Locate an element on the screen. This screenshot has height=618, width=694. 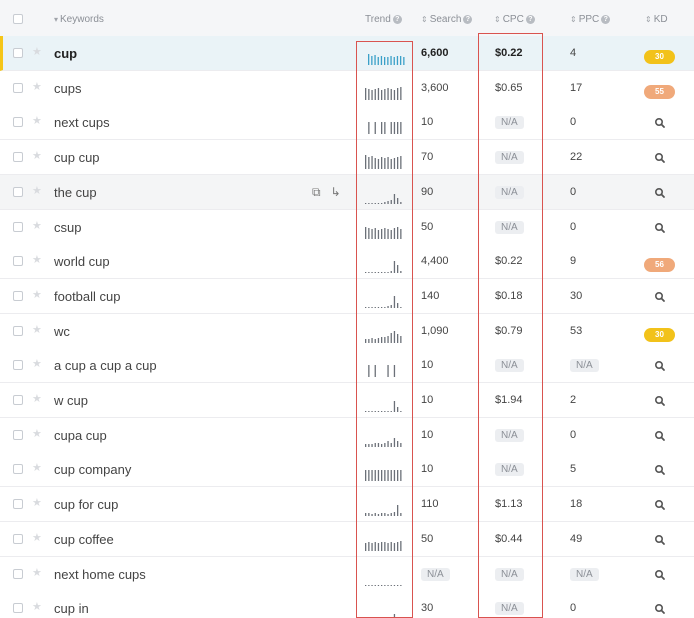
sort-arrows-icon: ⇕ is located at coordinates (573, 19).